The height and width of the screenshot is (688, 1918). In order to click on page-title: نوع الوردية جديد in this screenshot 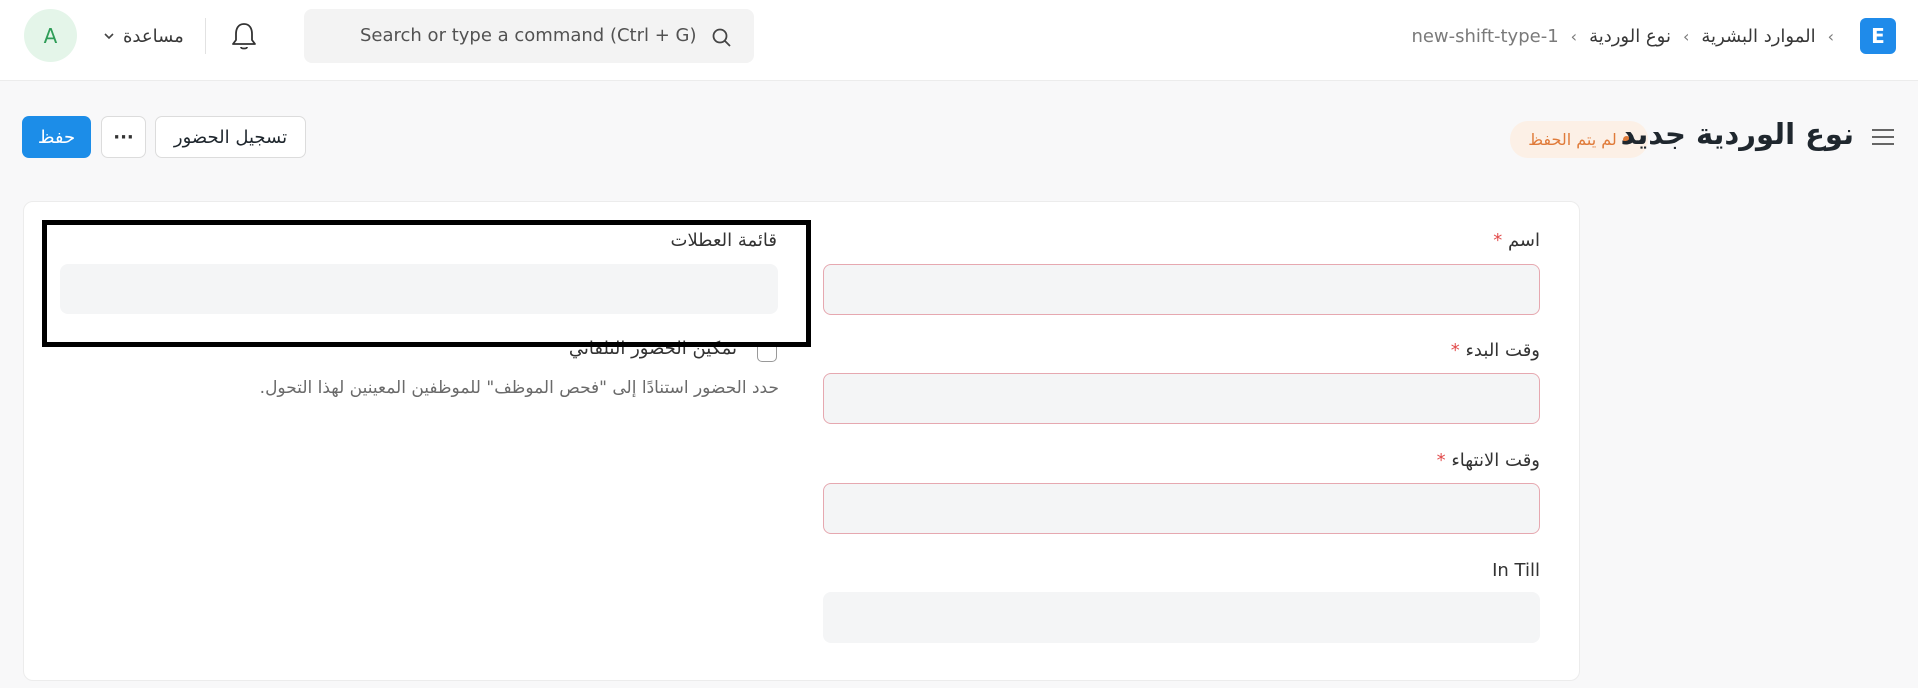, I will do `click(1737, 134)`.